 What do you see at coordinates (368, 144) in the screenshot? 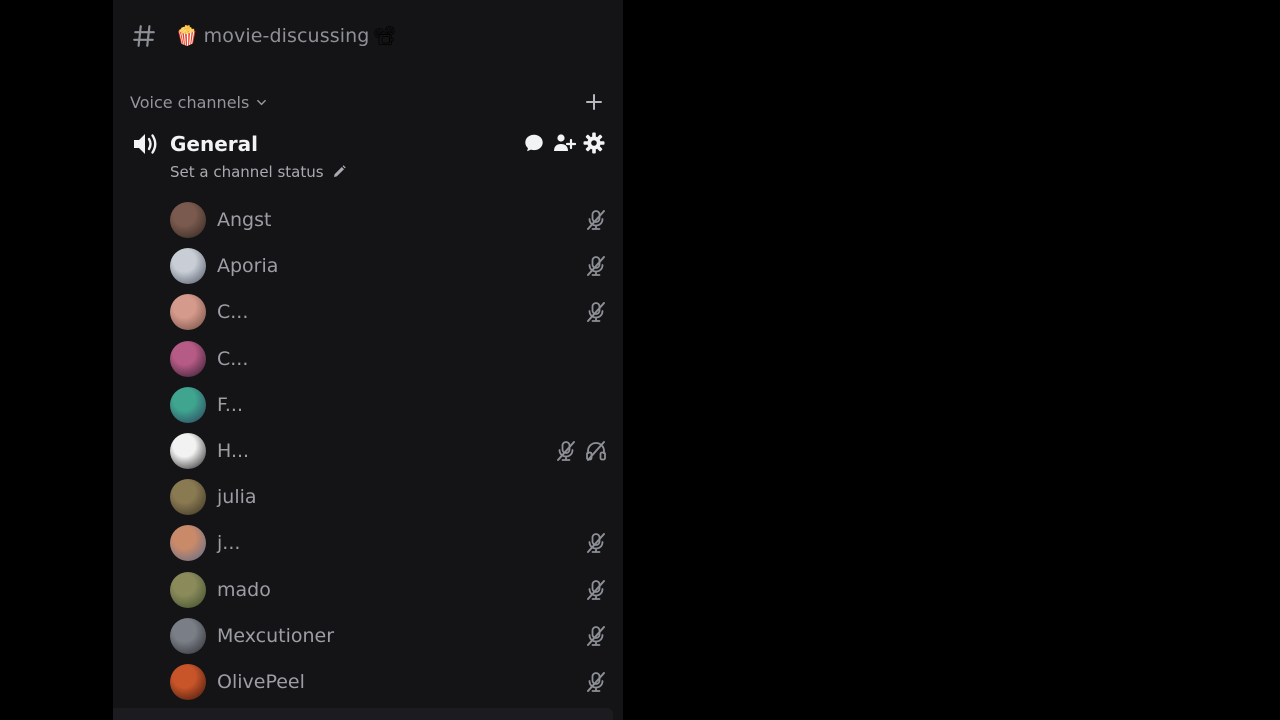
I see `voice-channel-general: General` at bounding box center [368, 144].